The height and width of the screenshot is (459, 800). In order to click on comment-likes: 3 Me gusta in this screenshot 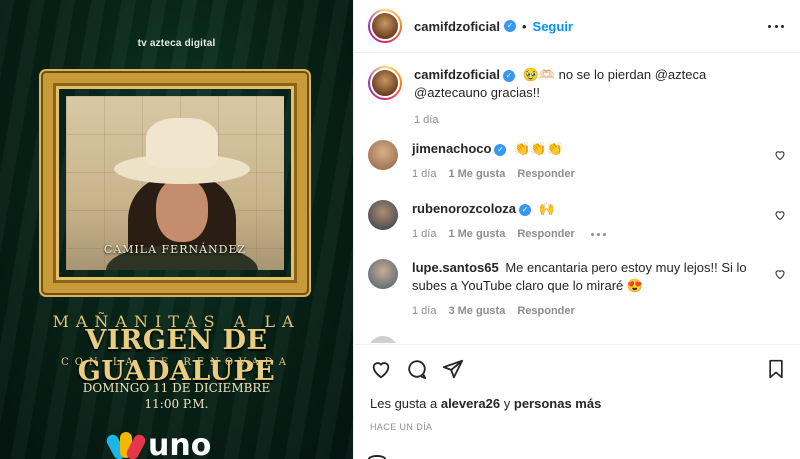, I will do `click(476, 311)`.